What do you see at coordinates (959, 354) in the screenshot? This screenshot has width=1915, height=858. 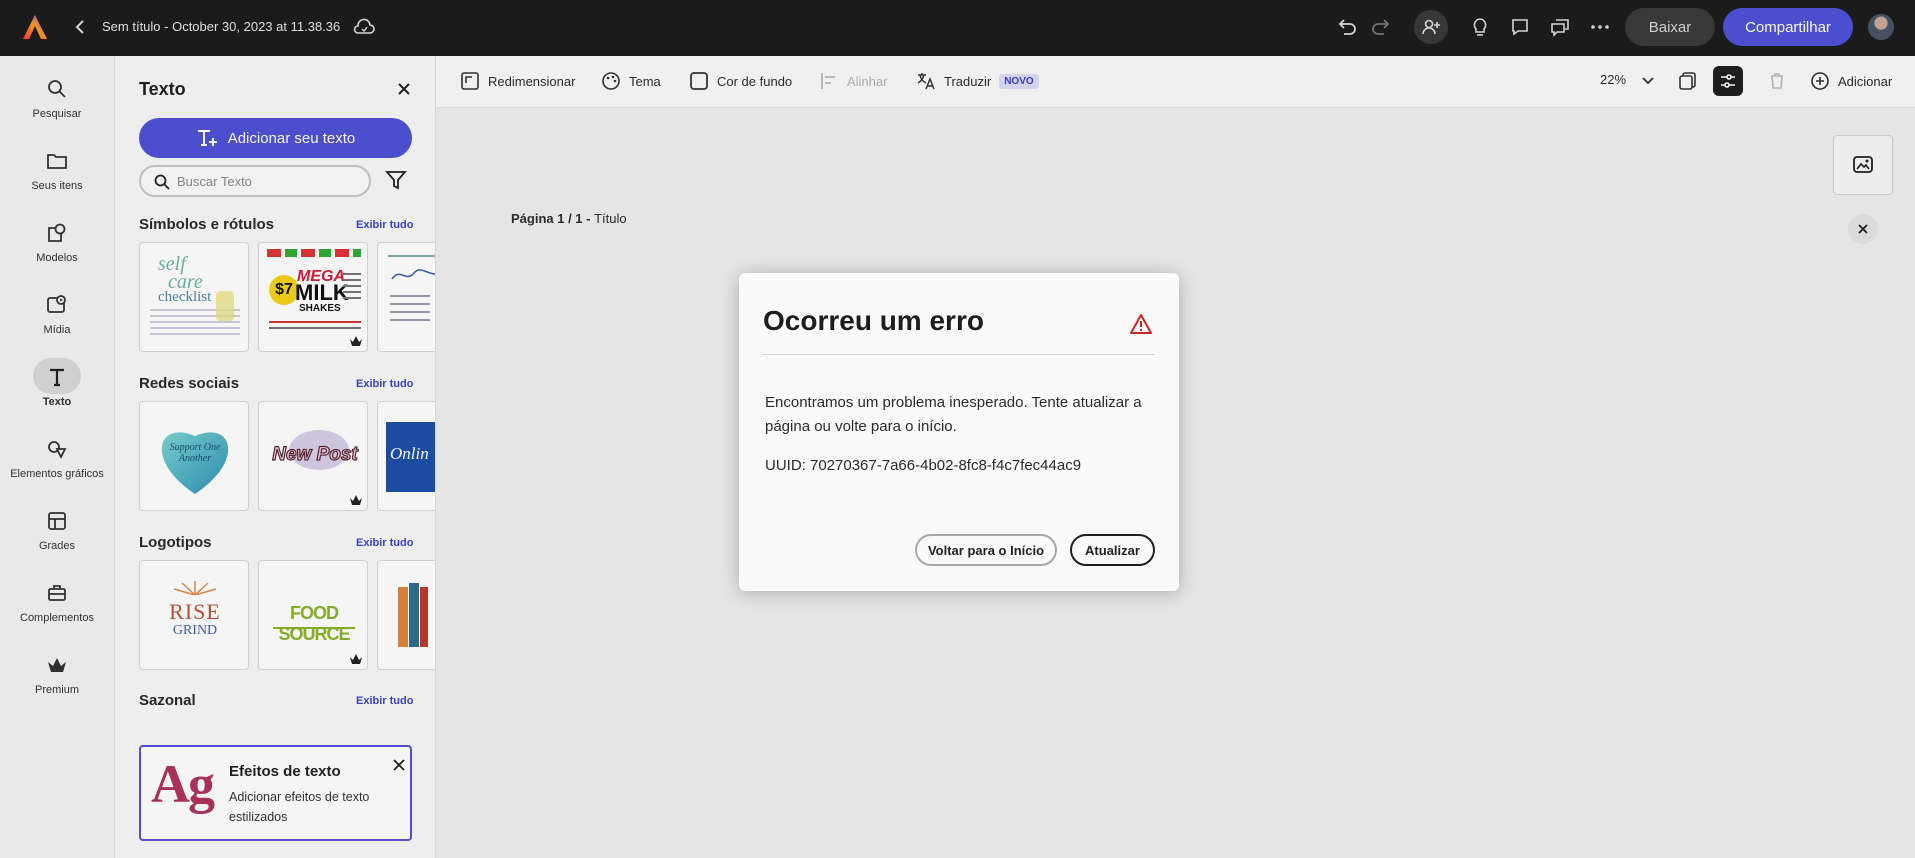 I see `dialog-divider` at bounding box center [959, 354].